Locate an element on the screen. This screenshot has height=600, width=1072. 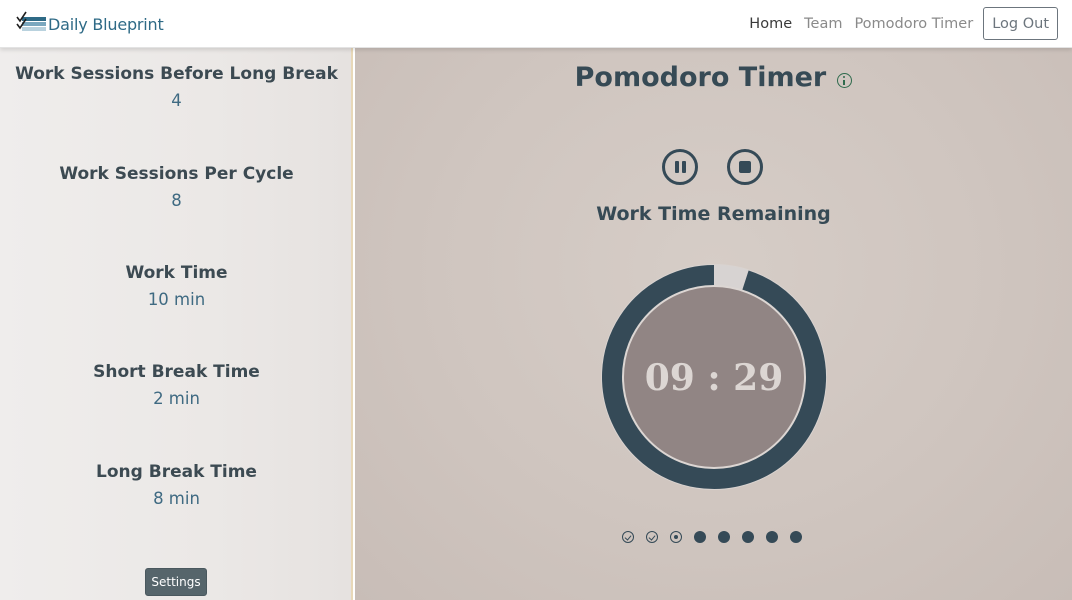
setting-label: Work Time is located at coordinates (176, 273).